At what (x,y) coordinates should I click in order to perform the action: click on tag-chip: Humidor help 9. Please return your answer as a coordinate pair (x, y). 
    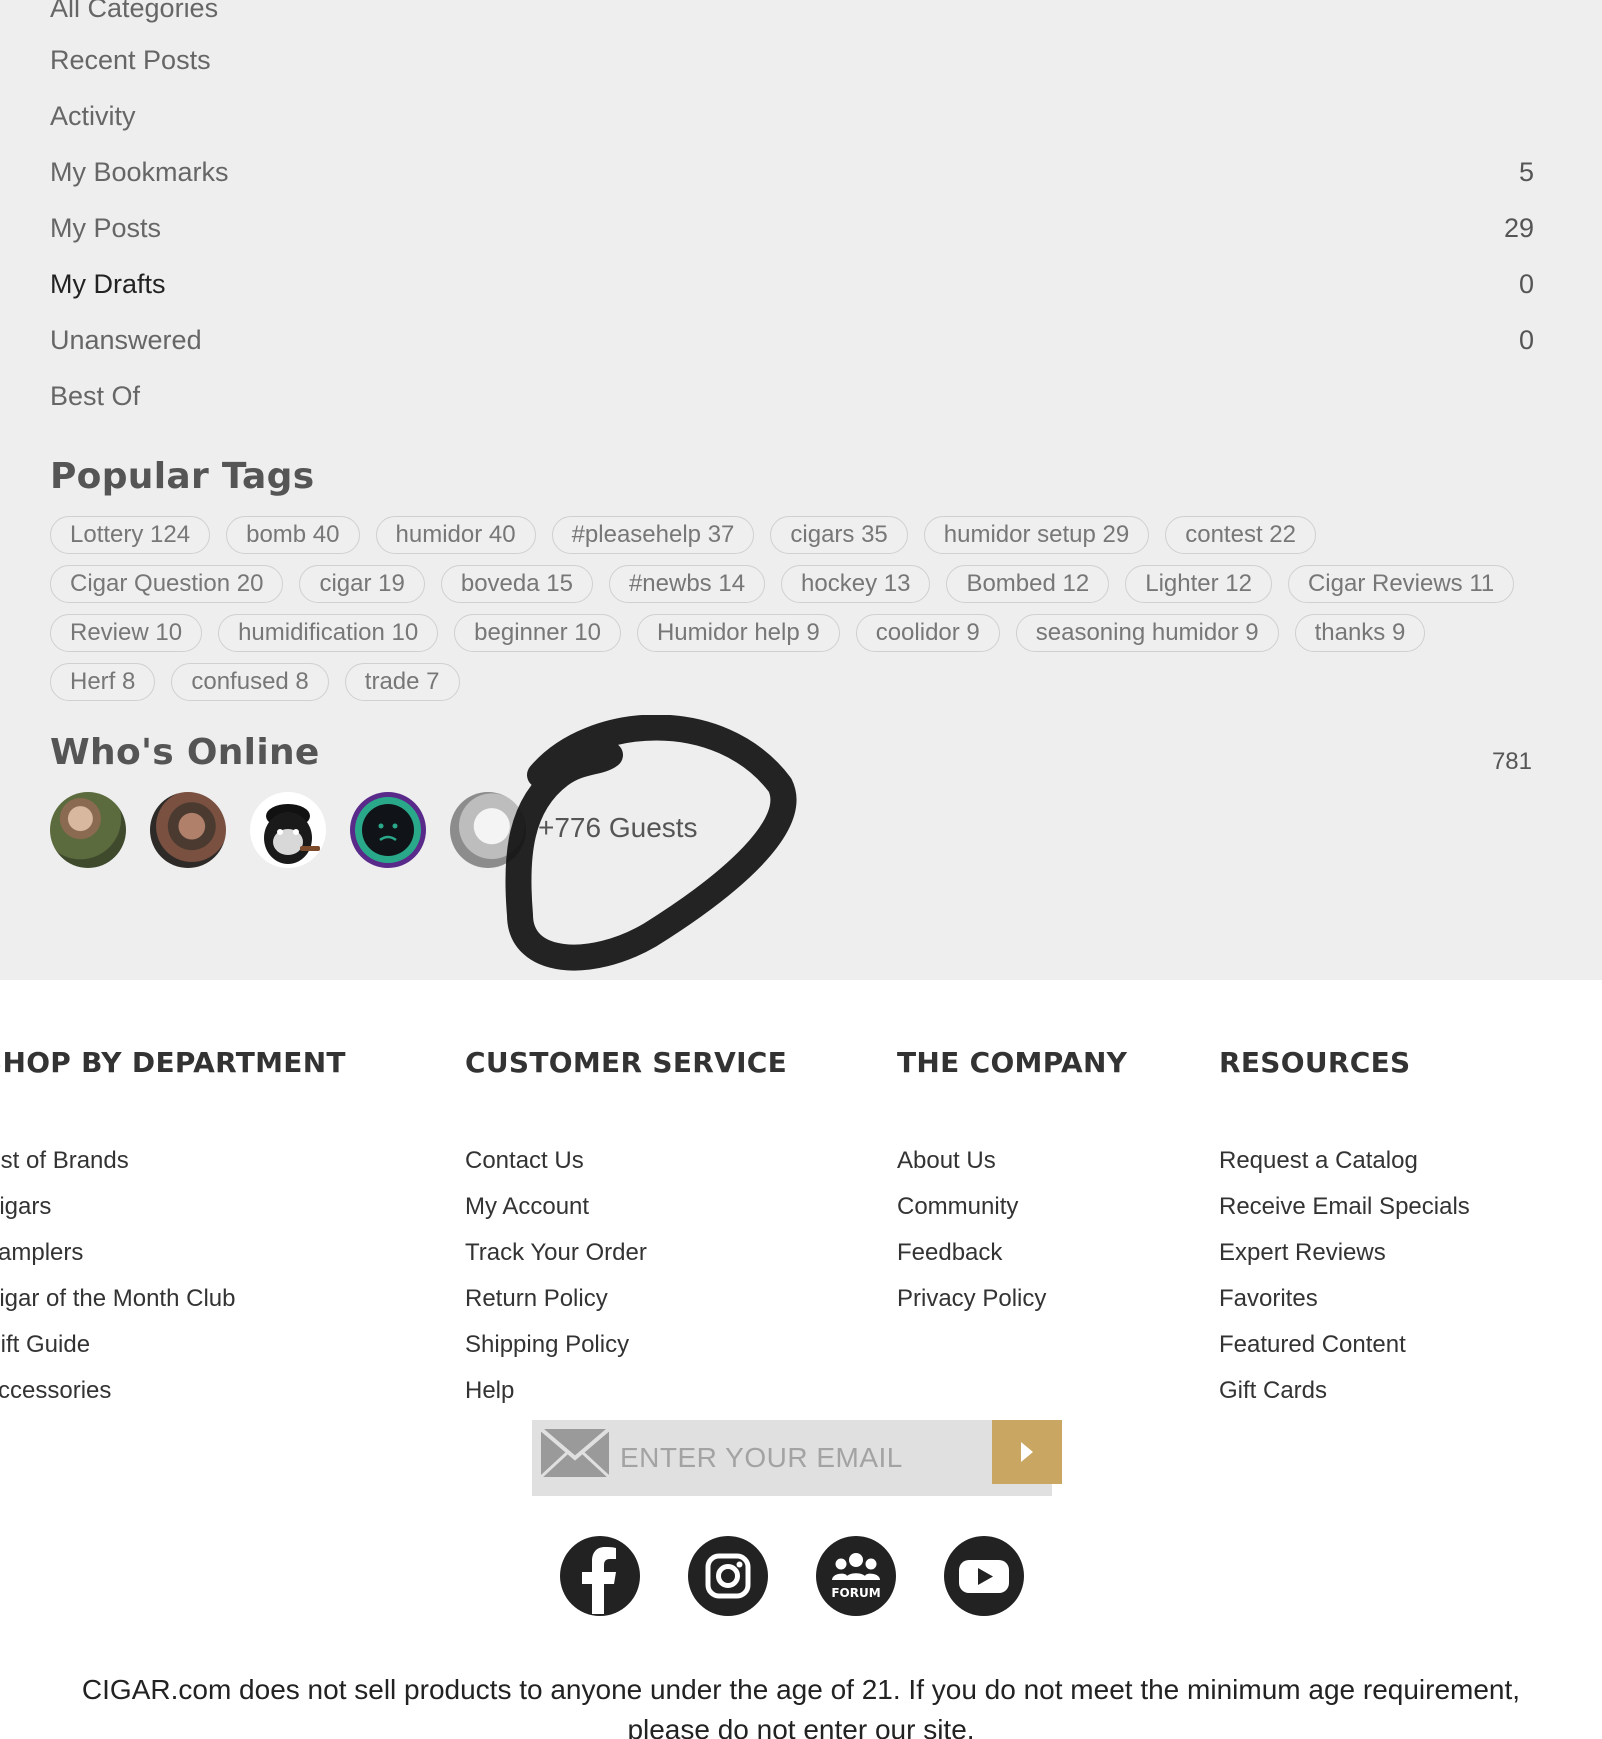
    Looking at the image, I should click on (738, 633).